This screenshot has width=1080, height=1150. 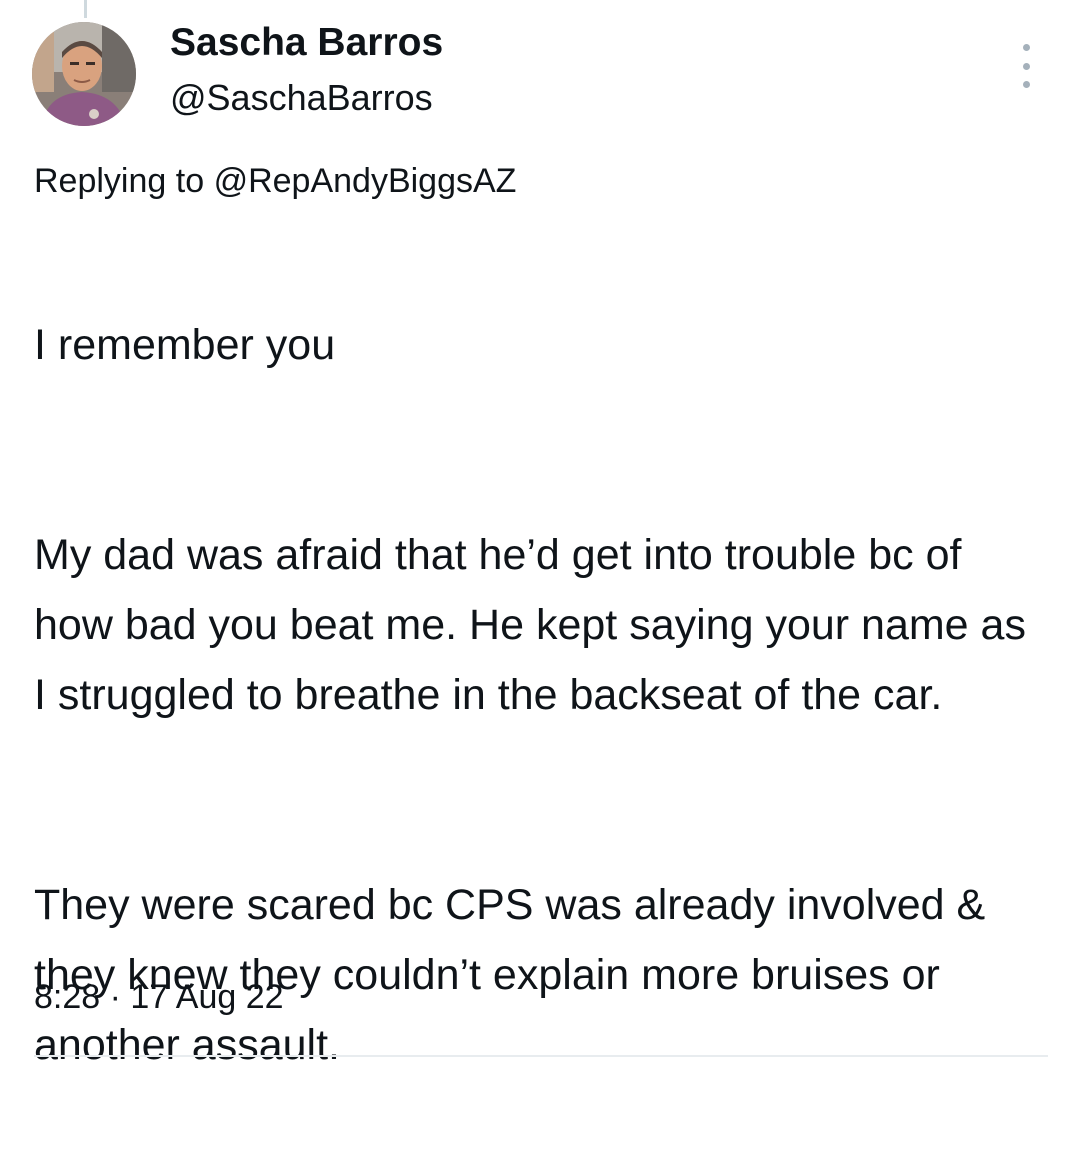 What do you see at coordinates (365, 181) in the screenshot?
I see `reply-mention-link: @RepAndyBiggsAZ` at bounding box center [365, 181].